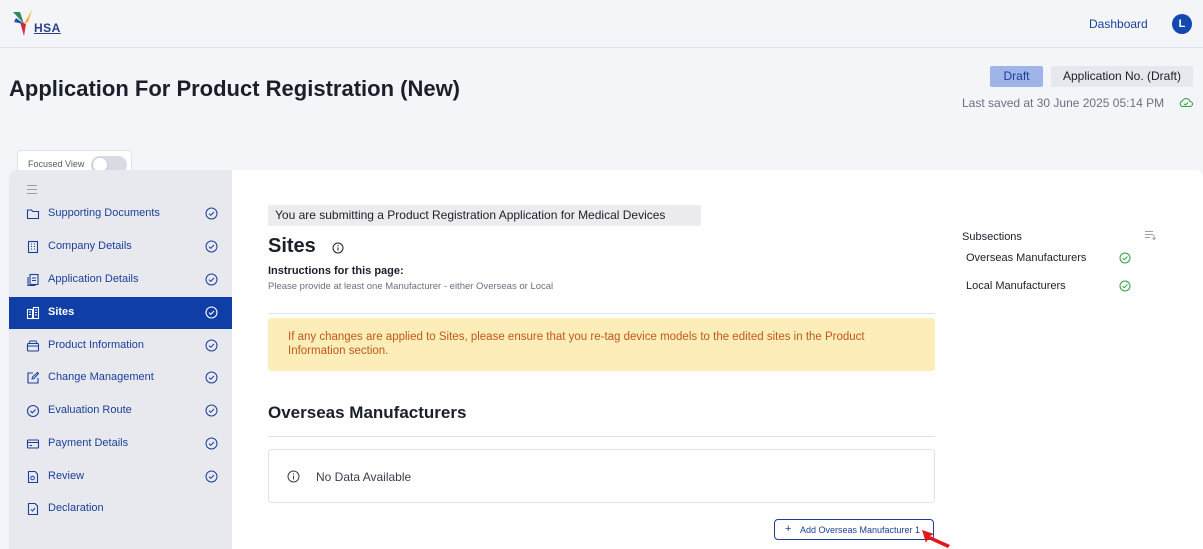 The image size is (1203, 549). I want to click on sidebar-item-label: Application Details, so click(93, 279).